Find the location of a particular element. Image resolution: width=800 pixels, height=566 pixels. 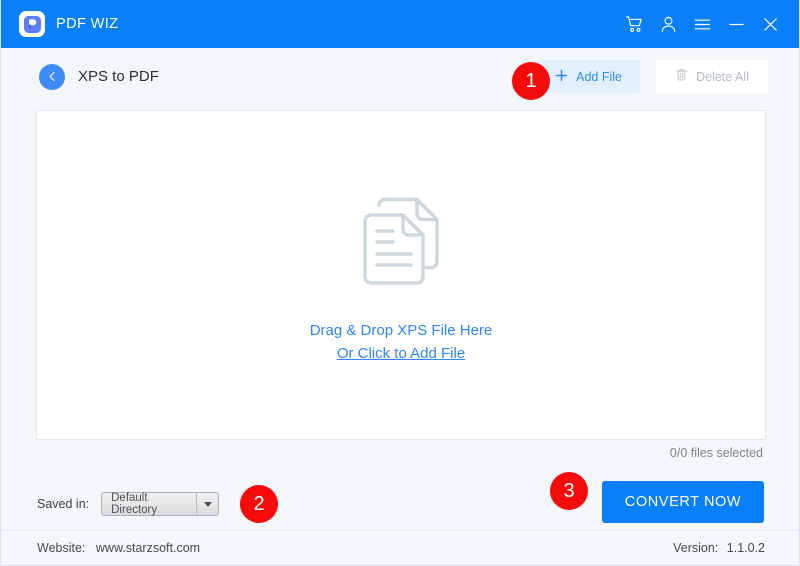

toolbar-actions: Add File Delete All is located at coordinates (652, 76).